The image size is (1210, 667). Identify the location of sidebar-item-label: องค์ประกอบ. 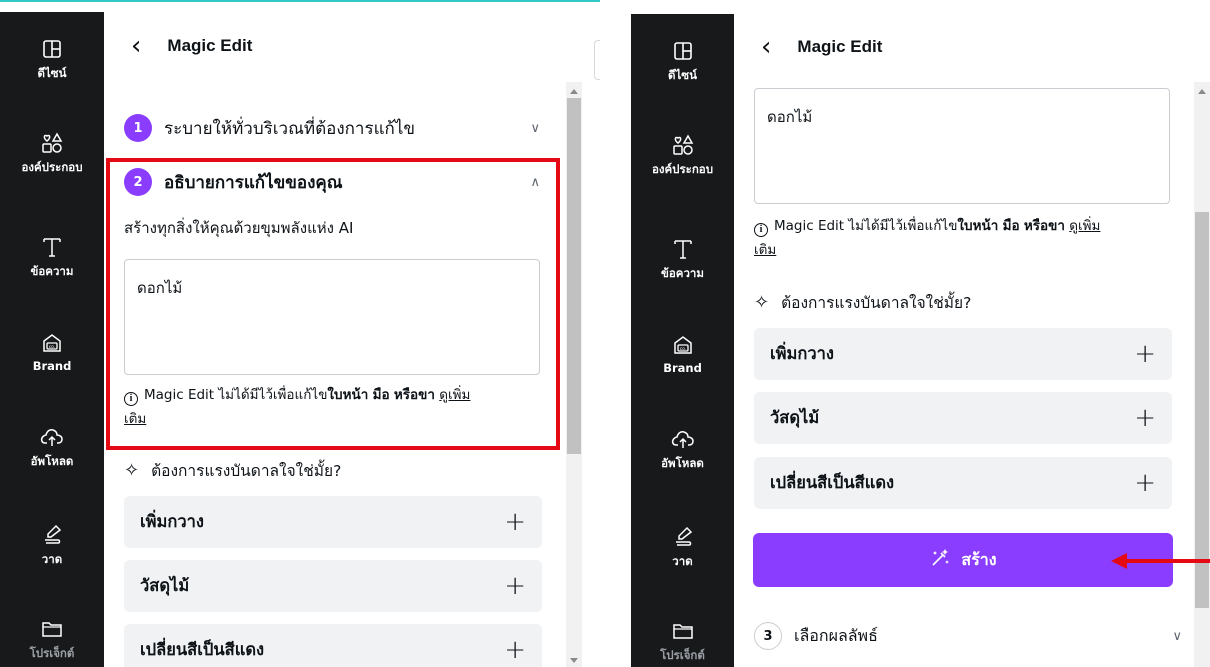
(52, 167).